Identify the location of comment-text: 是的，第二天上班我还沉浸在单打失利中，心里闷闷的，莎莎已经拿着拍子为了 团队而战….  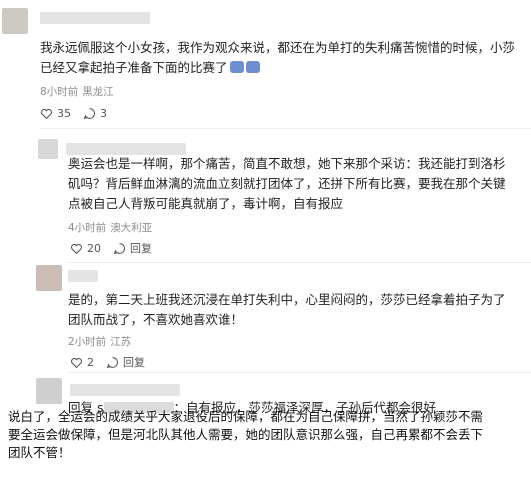
(287, 309).